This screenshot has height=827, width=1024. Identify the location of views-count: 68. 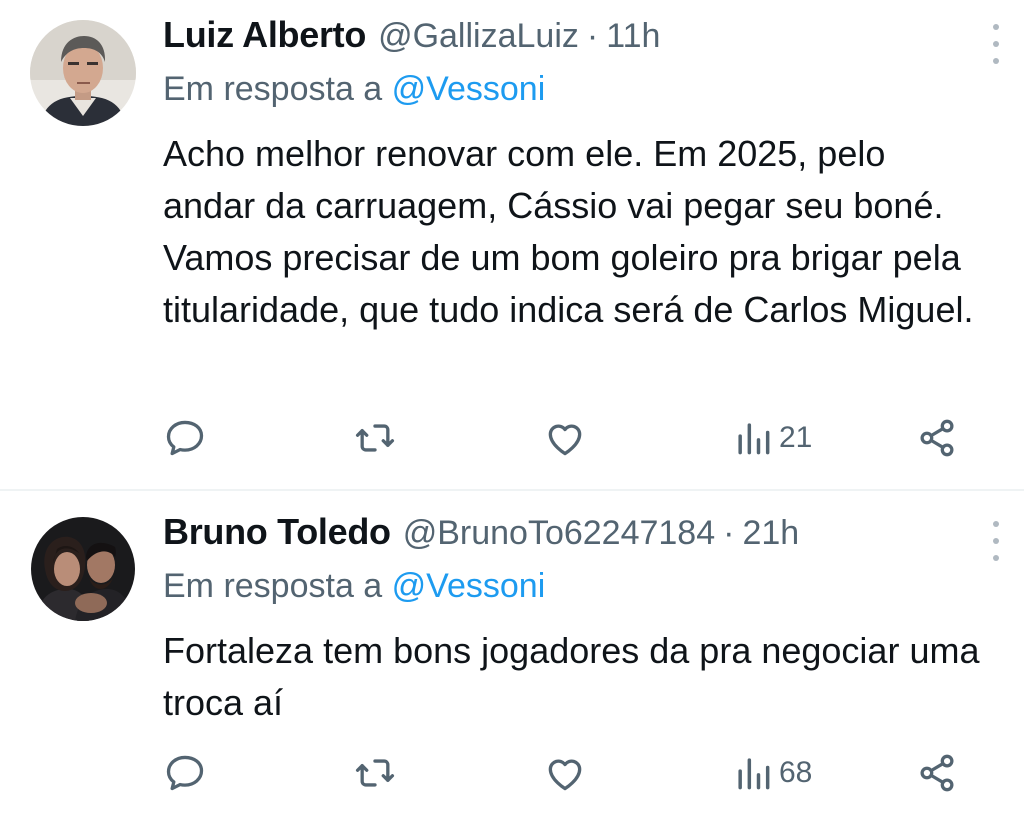
(796, 772).